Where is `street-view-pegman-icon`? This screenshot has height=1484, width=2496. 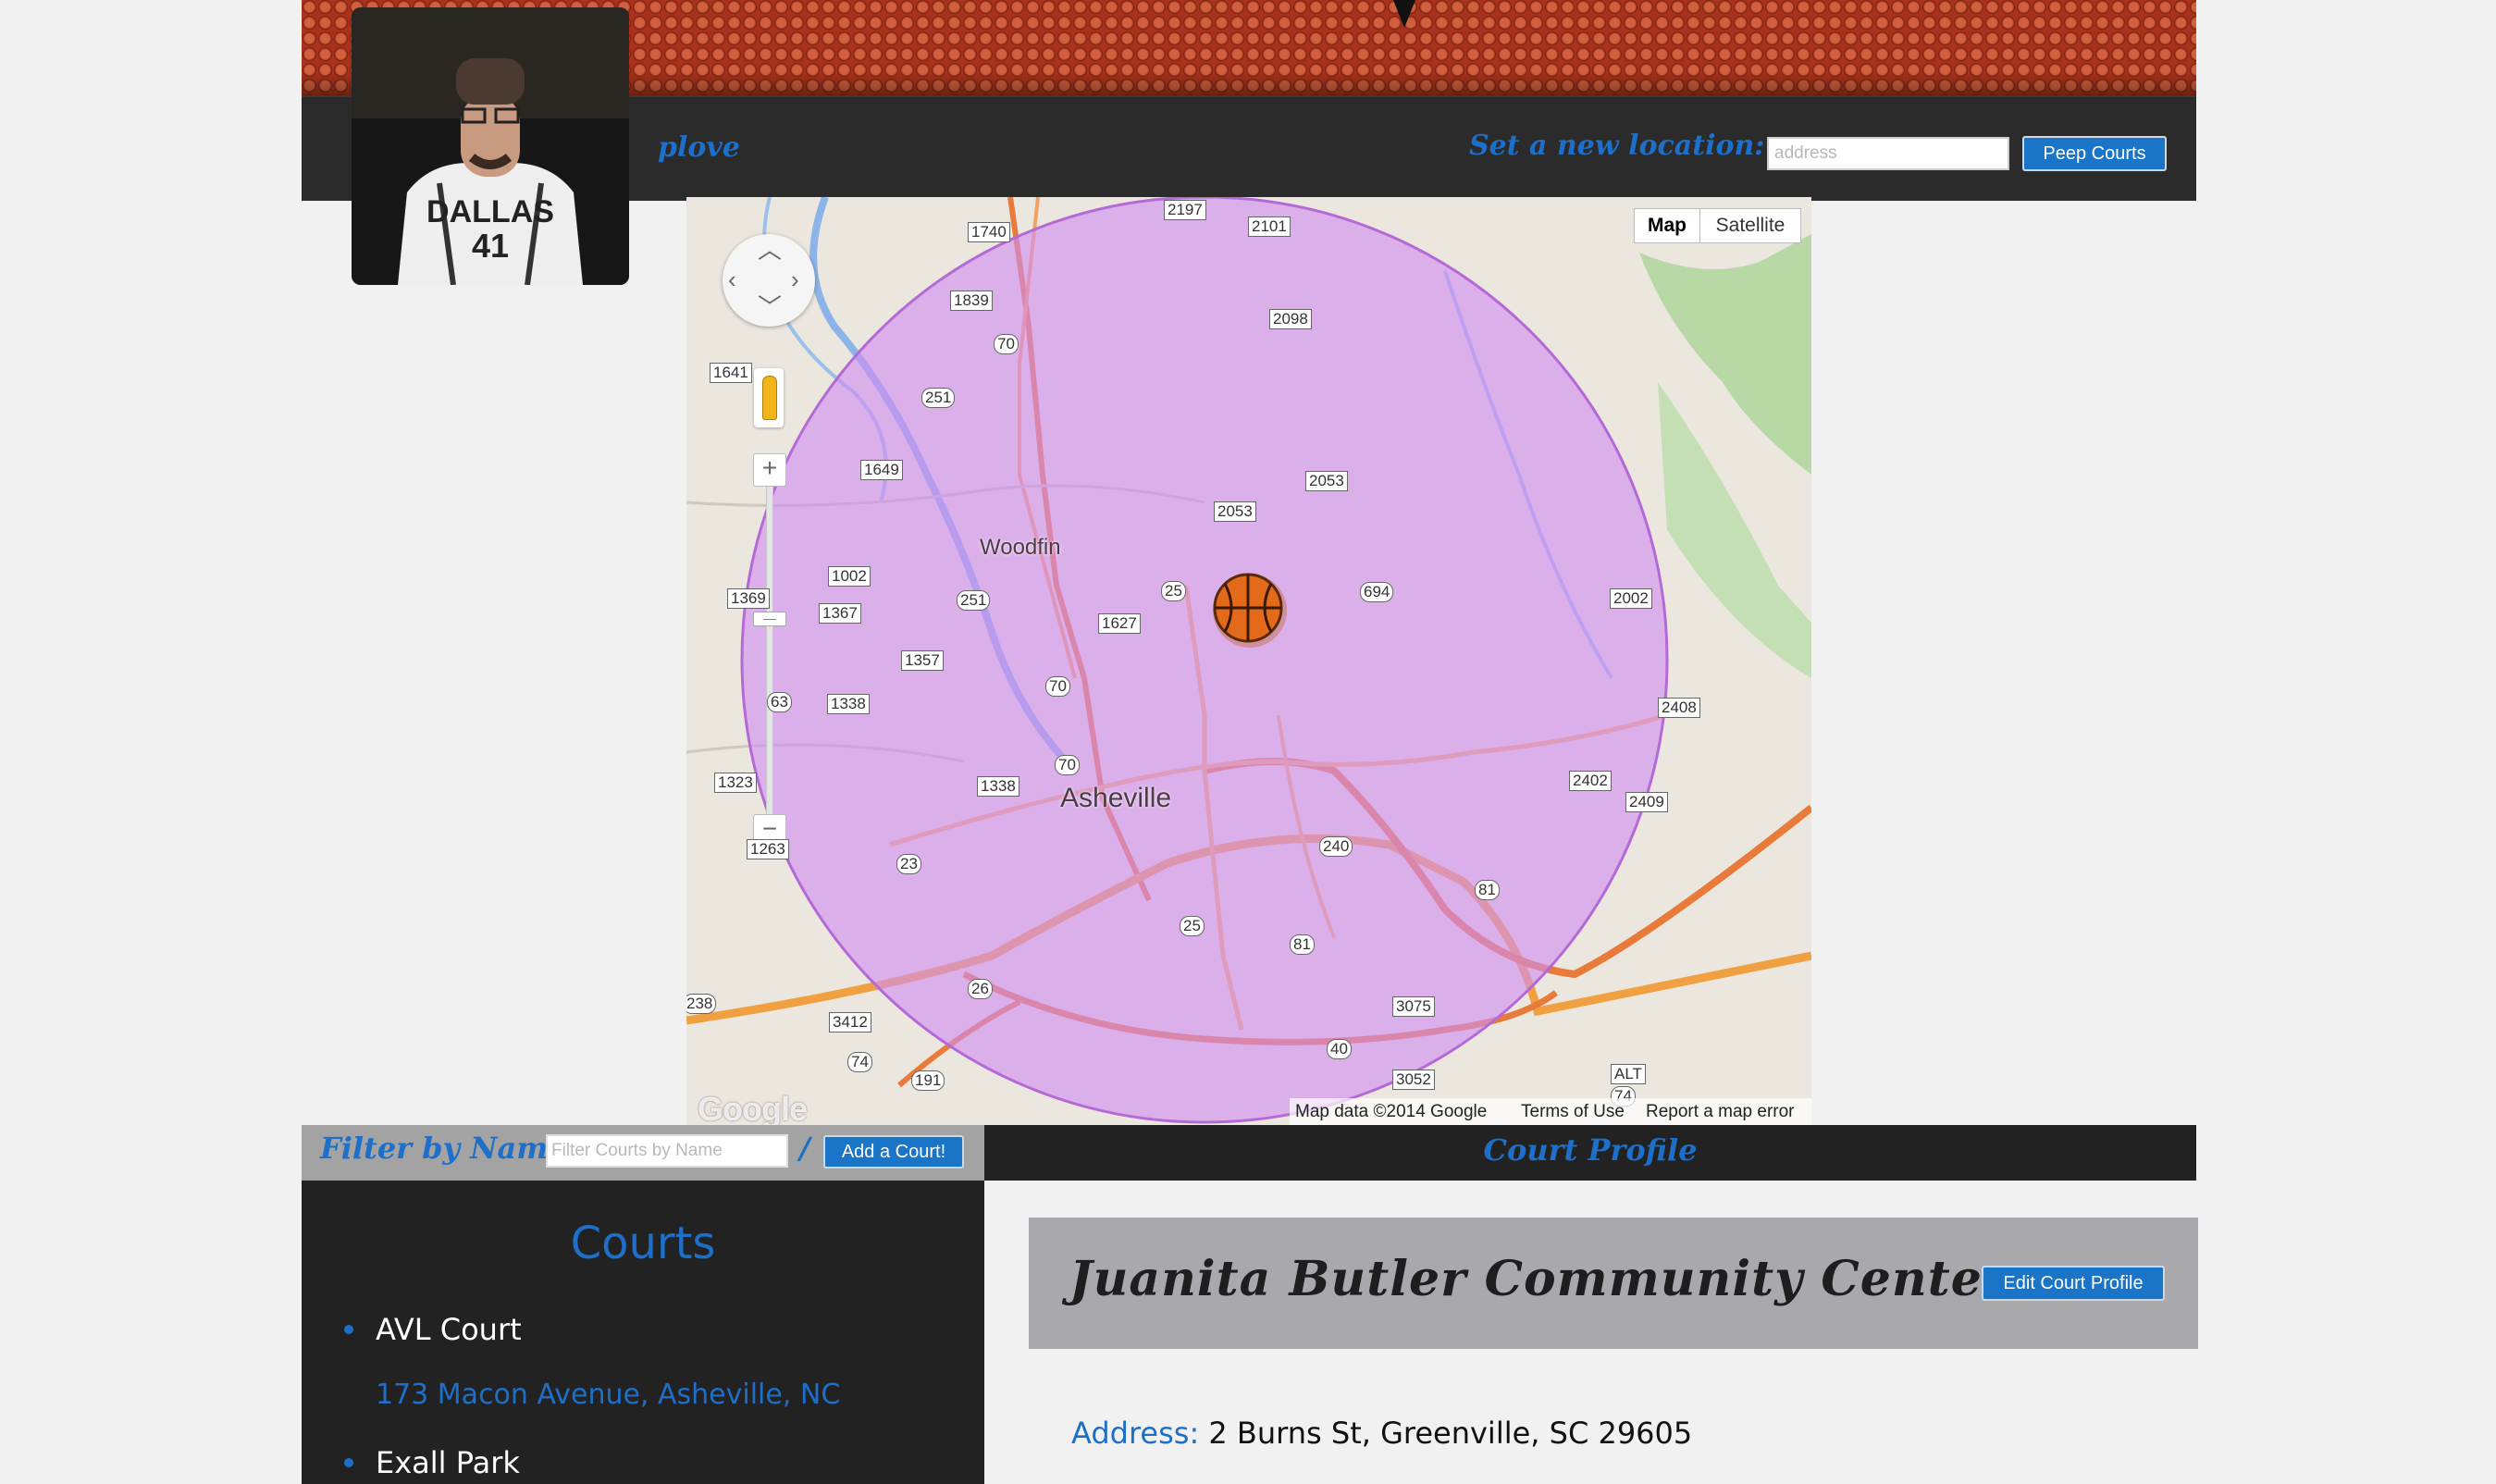
street-view-pegman-icon is located at coordinates (769, 397).